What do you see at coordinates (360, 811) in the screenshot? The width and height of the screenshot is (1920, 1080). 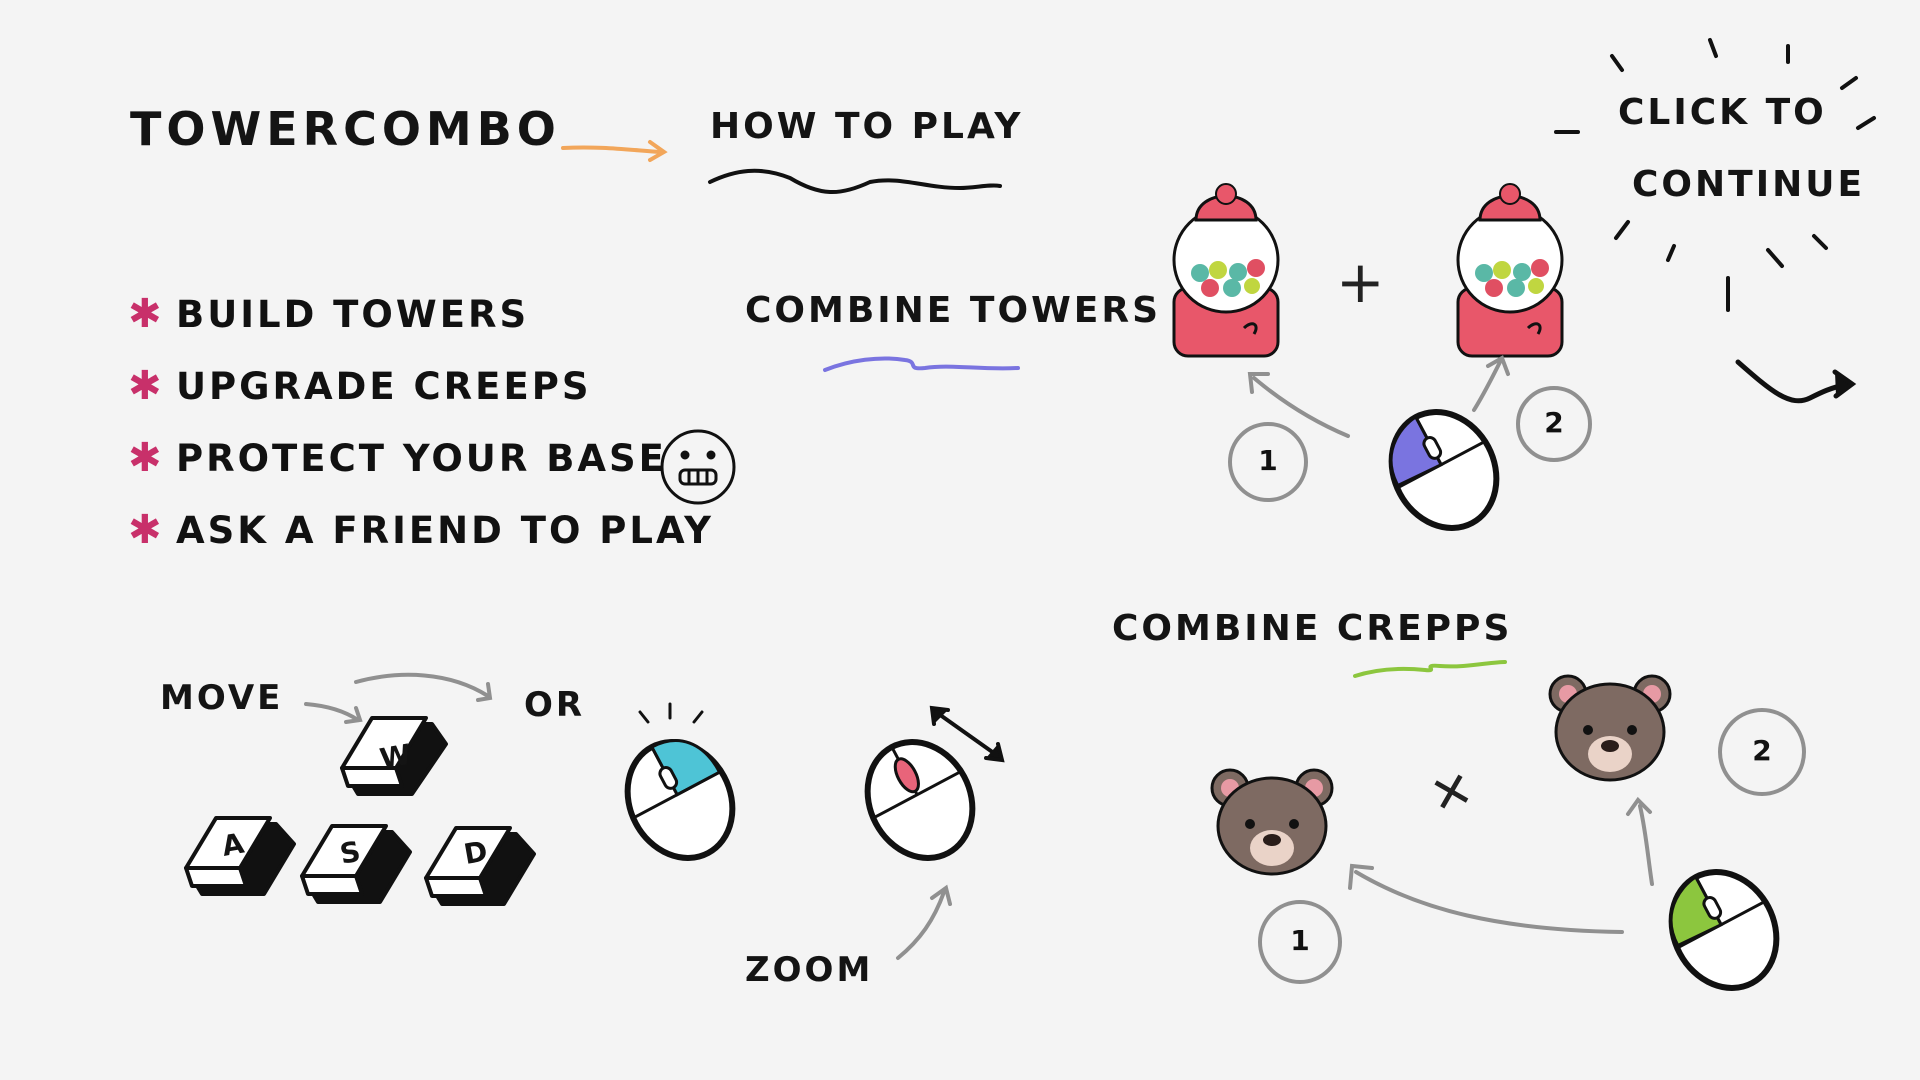 I see `wasd-keys` at bounding box center [360, 811].